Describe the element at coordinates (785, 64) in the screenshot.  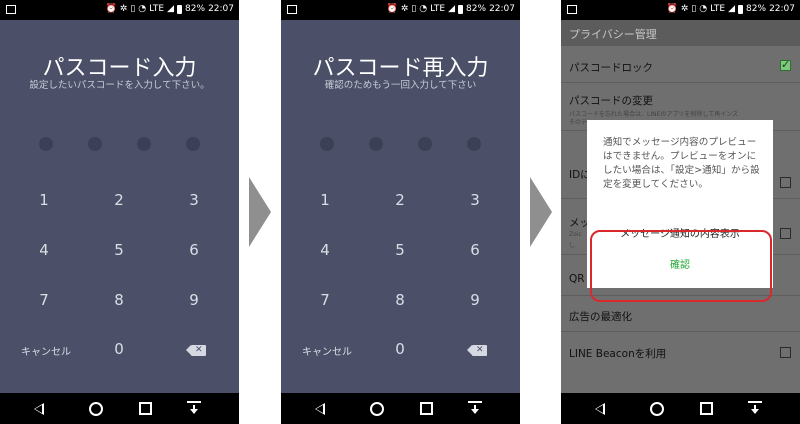
I see `passcode-lock-checkbox` at that location.